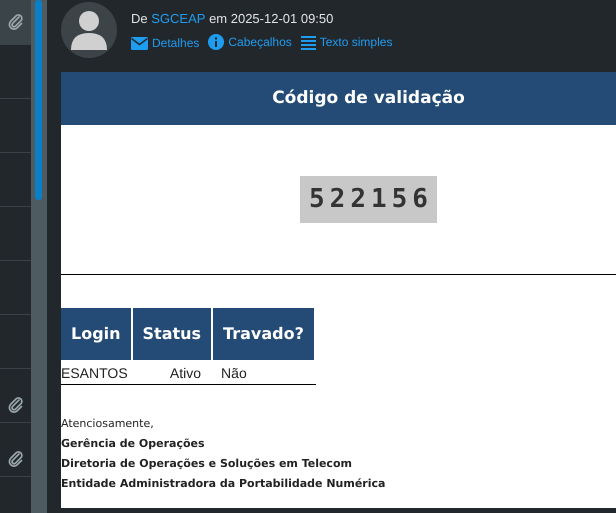  Describe the element at coordinates (139, 18) in the screenshot. I see `from-label: De` at that location.